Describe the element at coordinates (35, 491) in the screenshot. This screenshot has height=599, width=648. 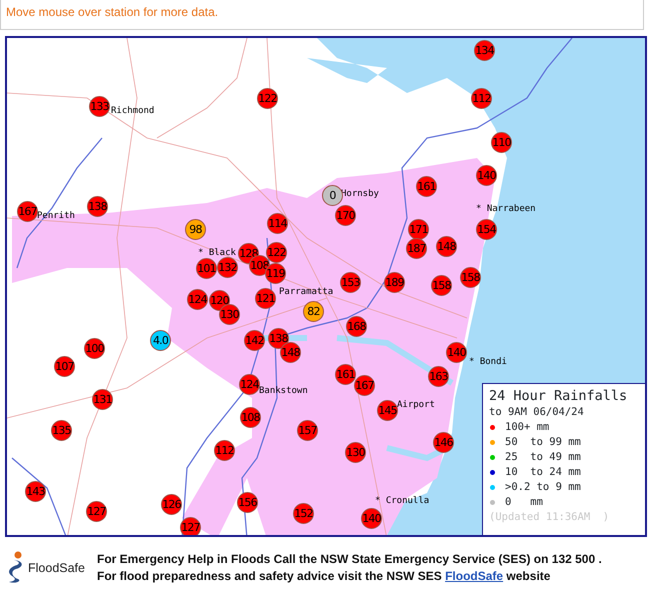
I see `rainfall-station-marker: 143` at that location.